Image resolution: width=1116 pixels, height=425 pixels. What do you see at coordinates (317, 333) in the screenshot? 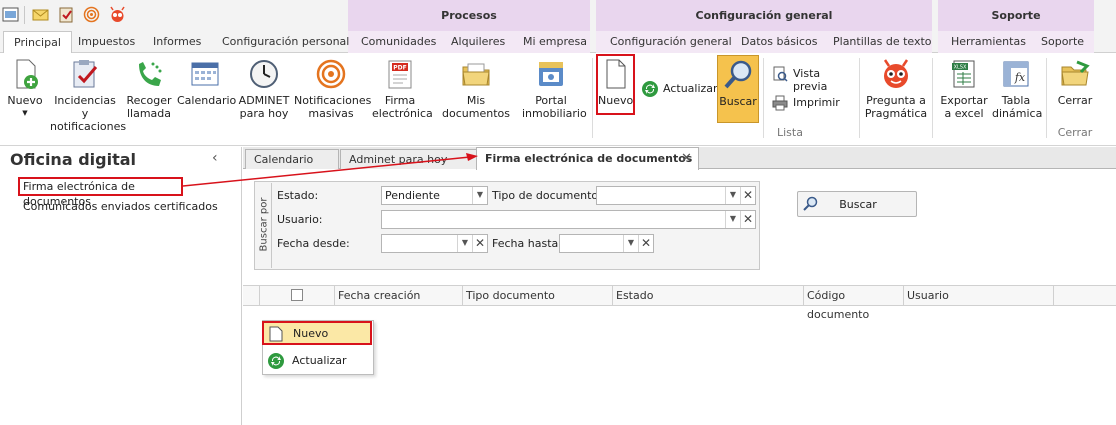
I see `context-menu-item-nuevo: Nuevo` at bounding box center [317, 333].